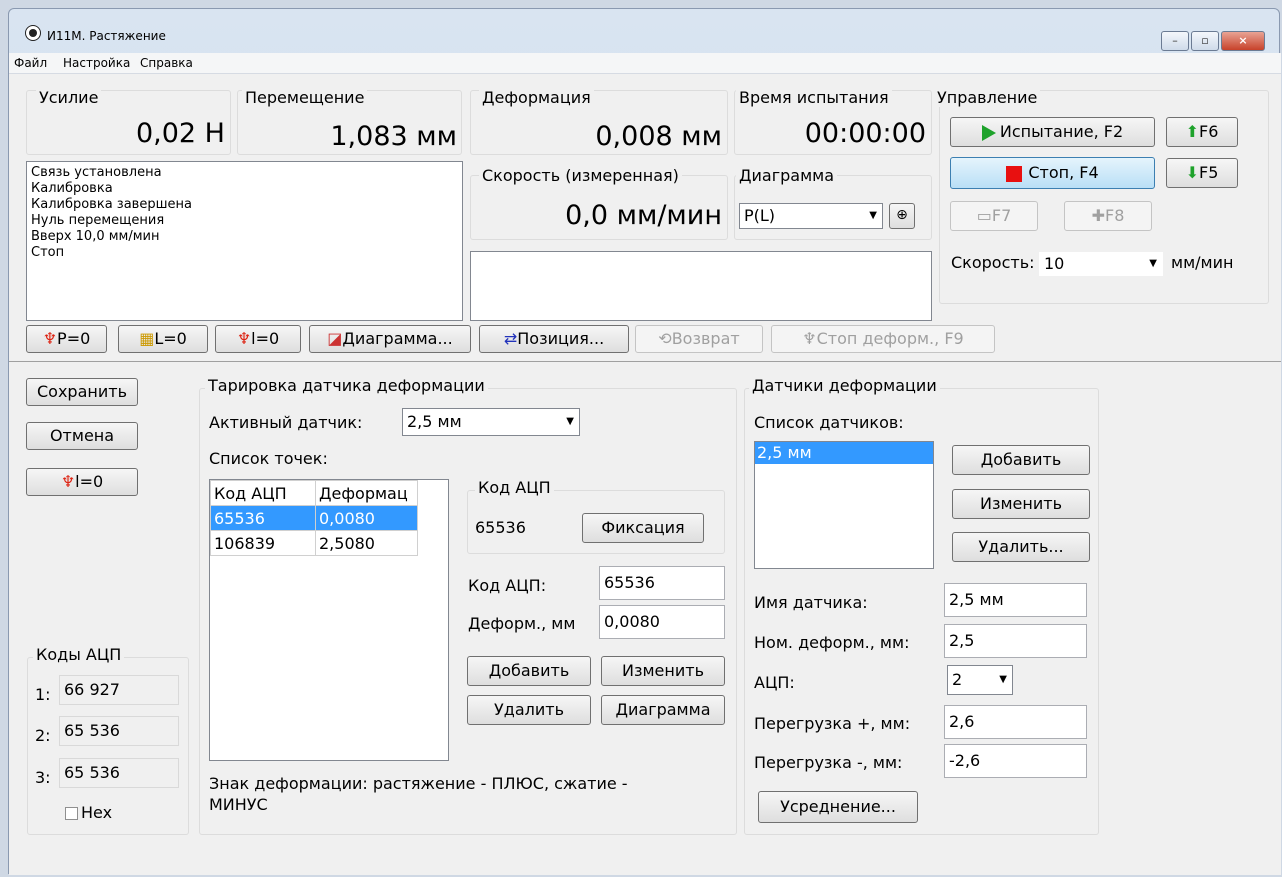 Image resolution: width=1282 pixels, height=877 pixels. Describe the element at coordinates (1098, 215) in the screenshot. I see `plus-icon: ✚` at that location.